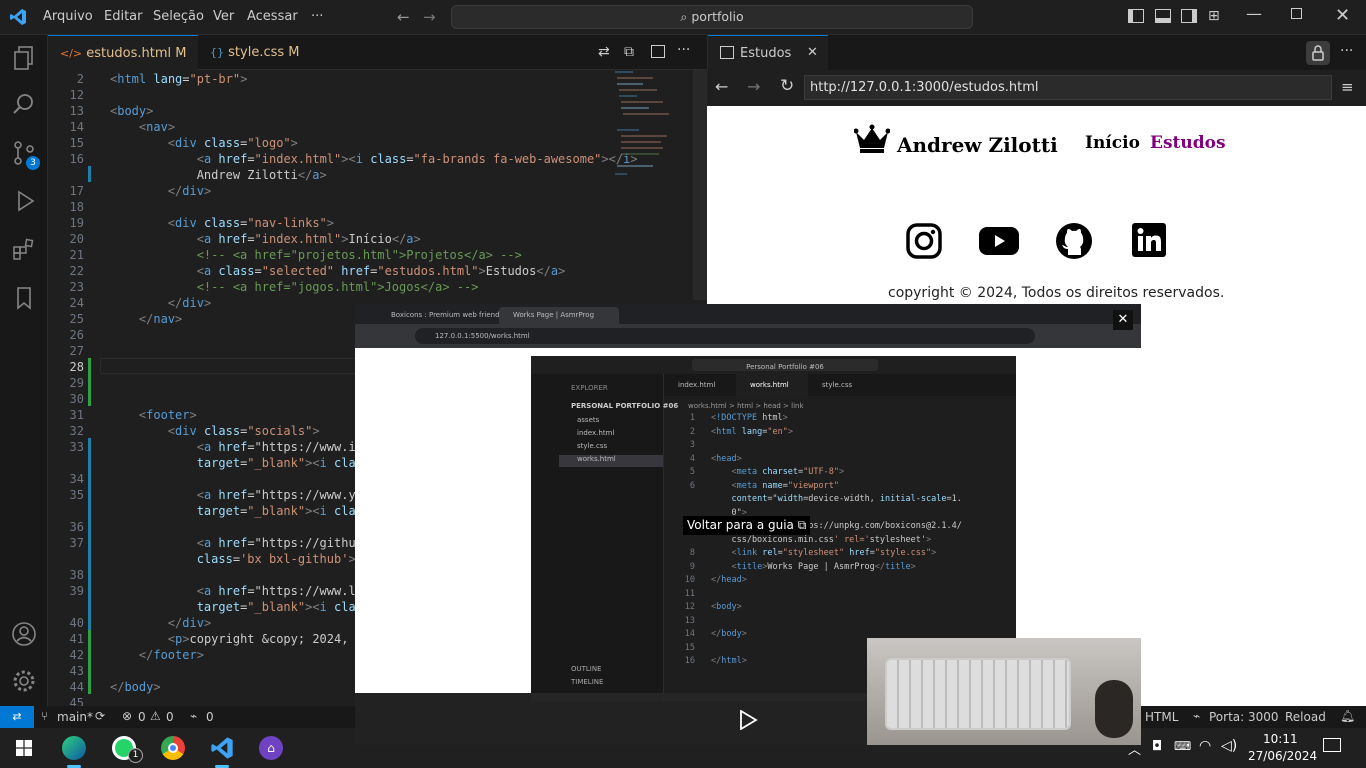 The image size is (1366, 768). I want to click on sync-icon: ⟳, so click(100, 716).